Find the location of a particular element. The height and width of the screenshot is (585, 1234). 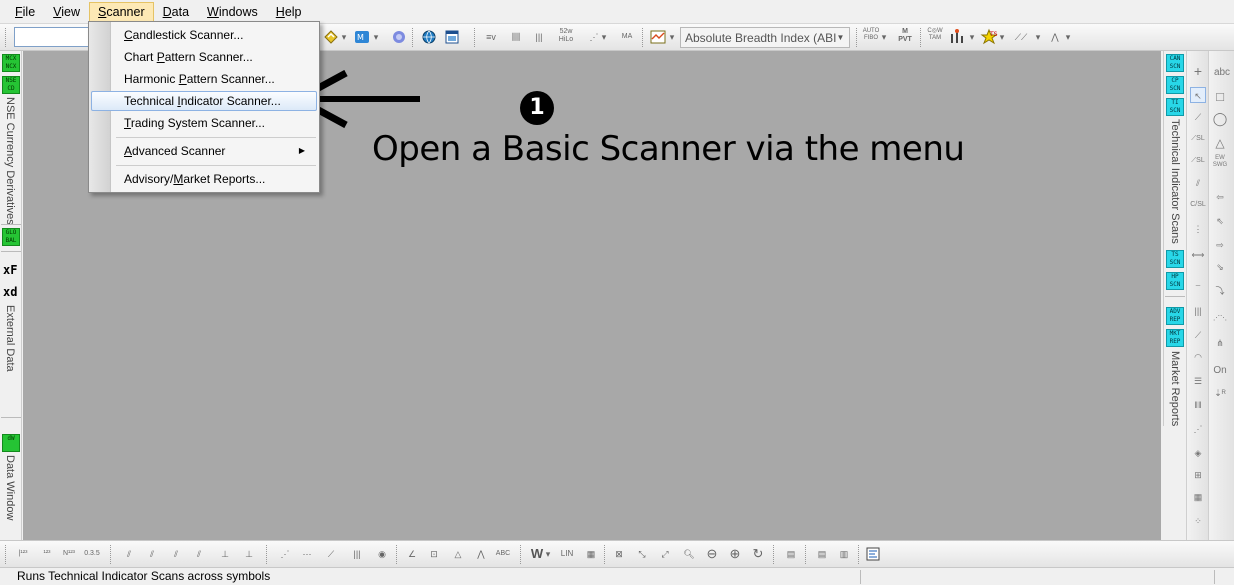

andrews-icon: ⟋ is located at coordinates (331, 554).